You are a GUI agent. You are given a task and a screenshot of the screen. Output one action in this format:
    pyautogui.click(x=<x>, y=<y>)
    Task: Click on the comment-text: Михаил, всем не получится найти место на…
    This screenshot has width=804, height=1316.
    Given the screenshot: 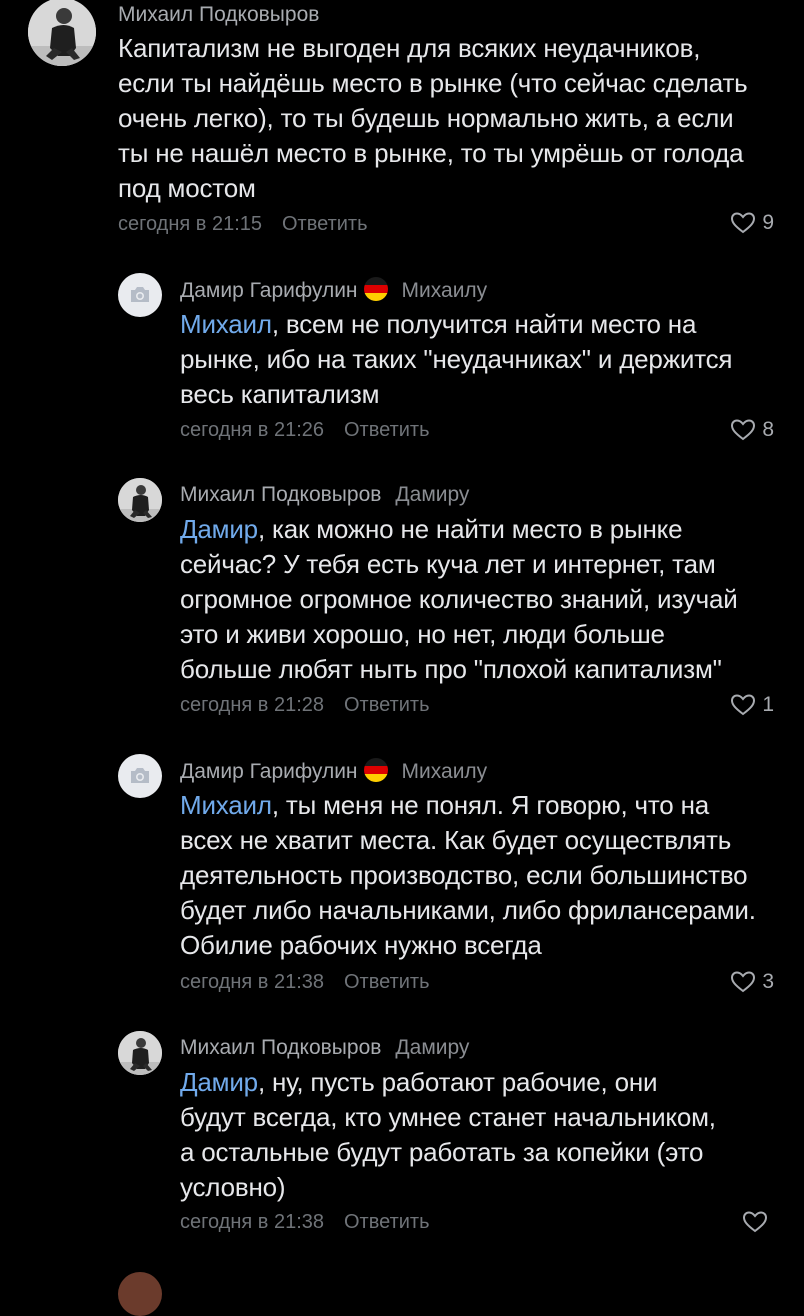 What is the action you would take?
    pyautogui.click(x=456, y=359)
    